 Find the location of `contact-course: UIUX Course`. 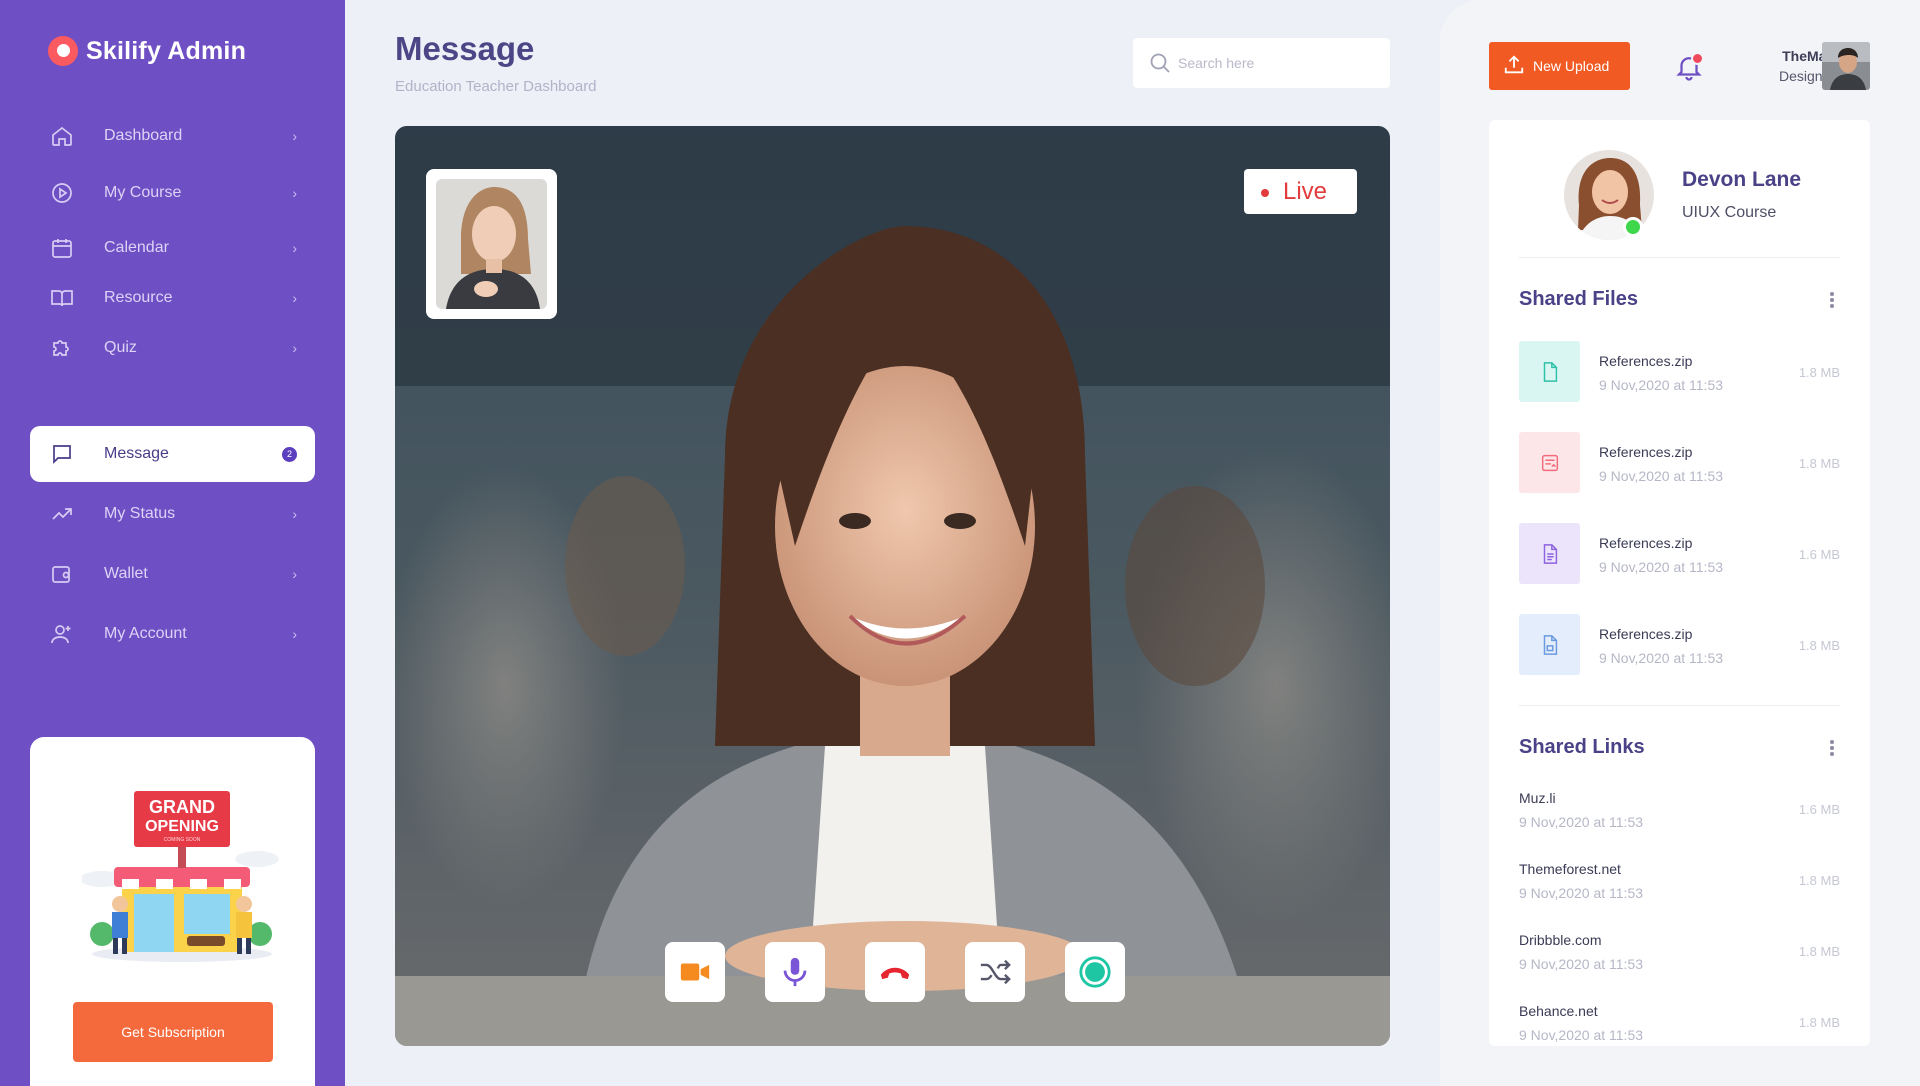

contact-course: UIUX Course is located at coordinates (1729, 212).